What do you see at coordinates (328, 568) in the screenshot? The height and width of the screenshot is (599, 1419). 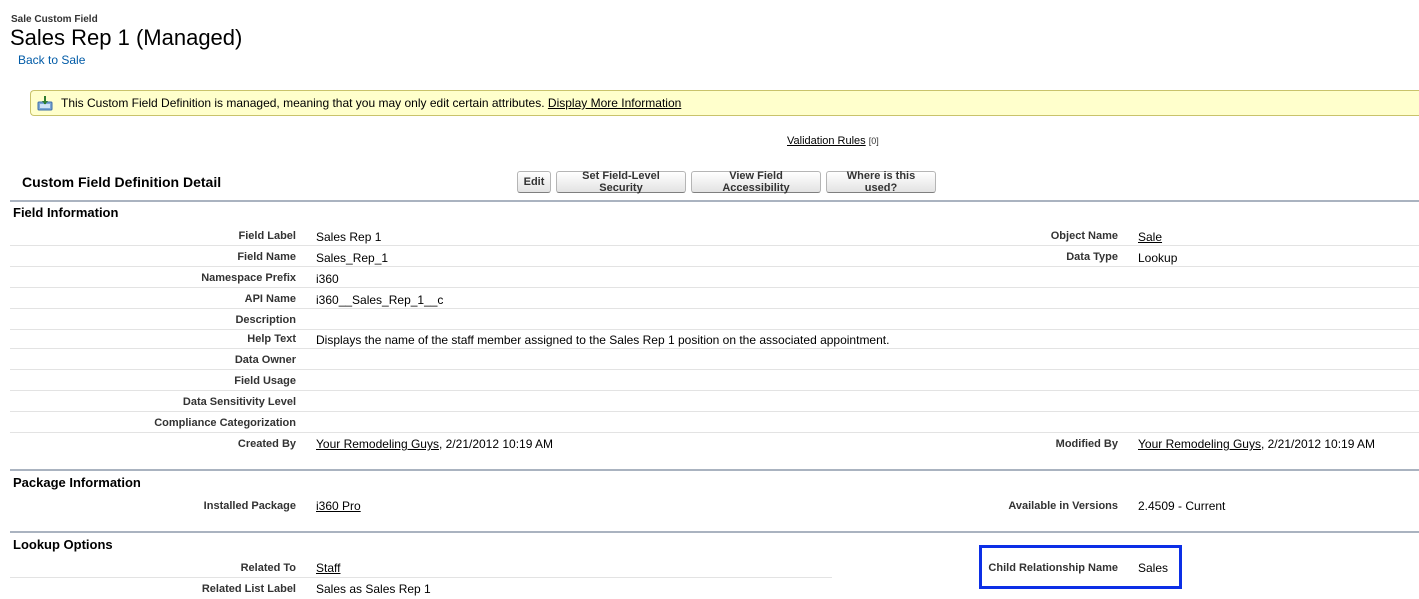 I see `related-to-link: Staff` at bounding box center [328, 568].